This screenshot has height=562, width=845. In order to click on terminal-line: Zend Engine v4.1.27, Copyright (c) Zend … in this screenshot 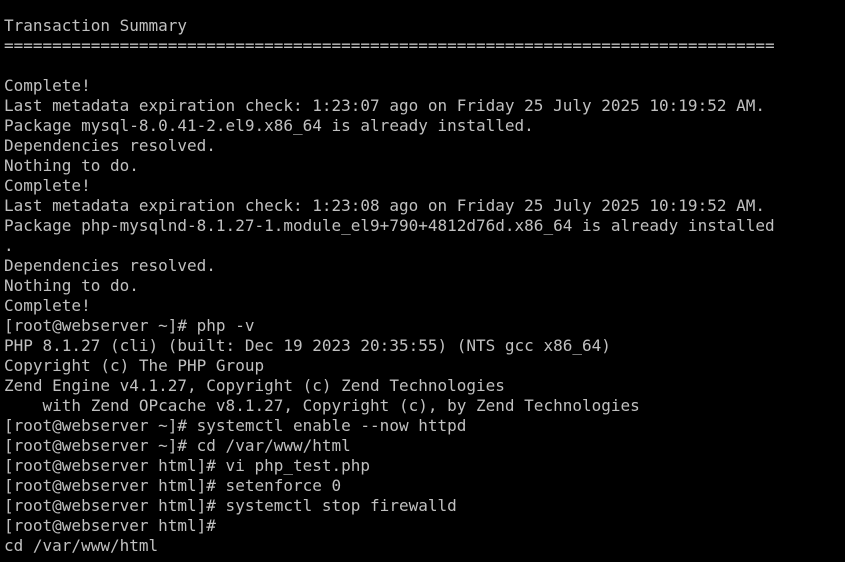, I will do `click(254, 385)`.